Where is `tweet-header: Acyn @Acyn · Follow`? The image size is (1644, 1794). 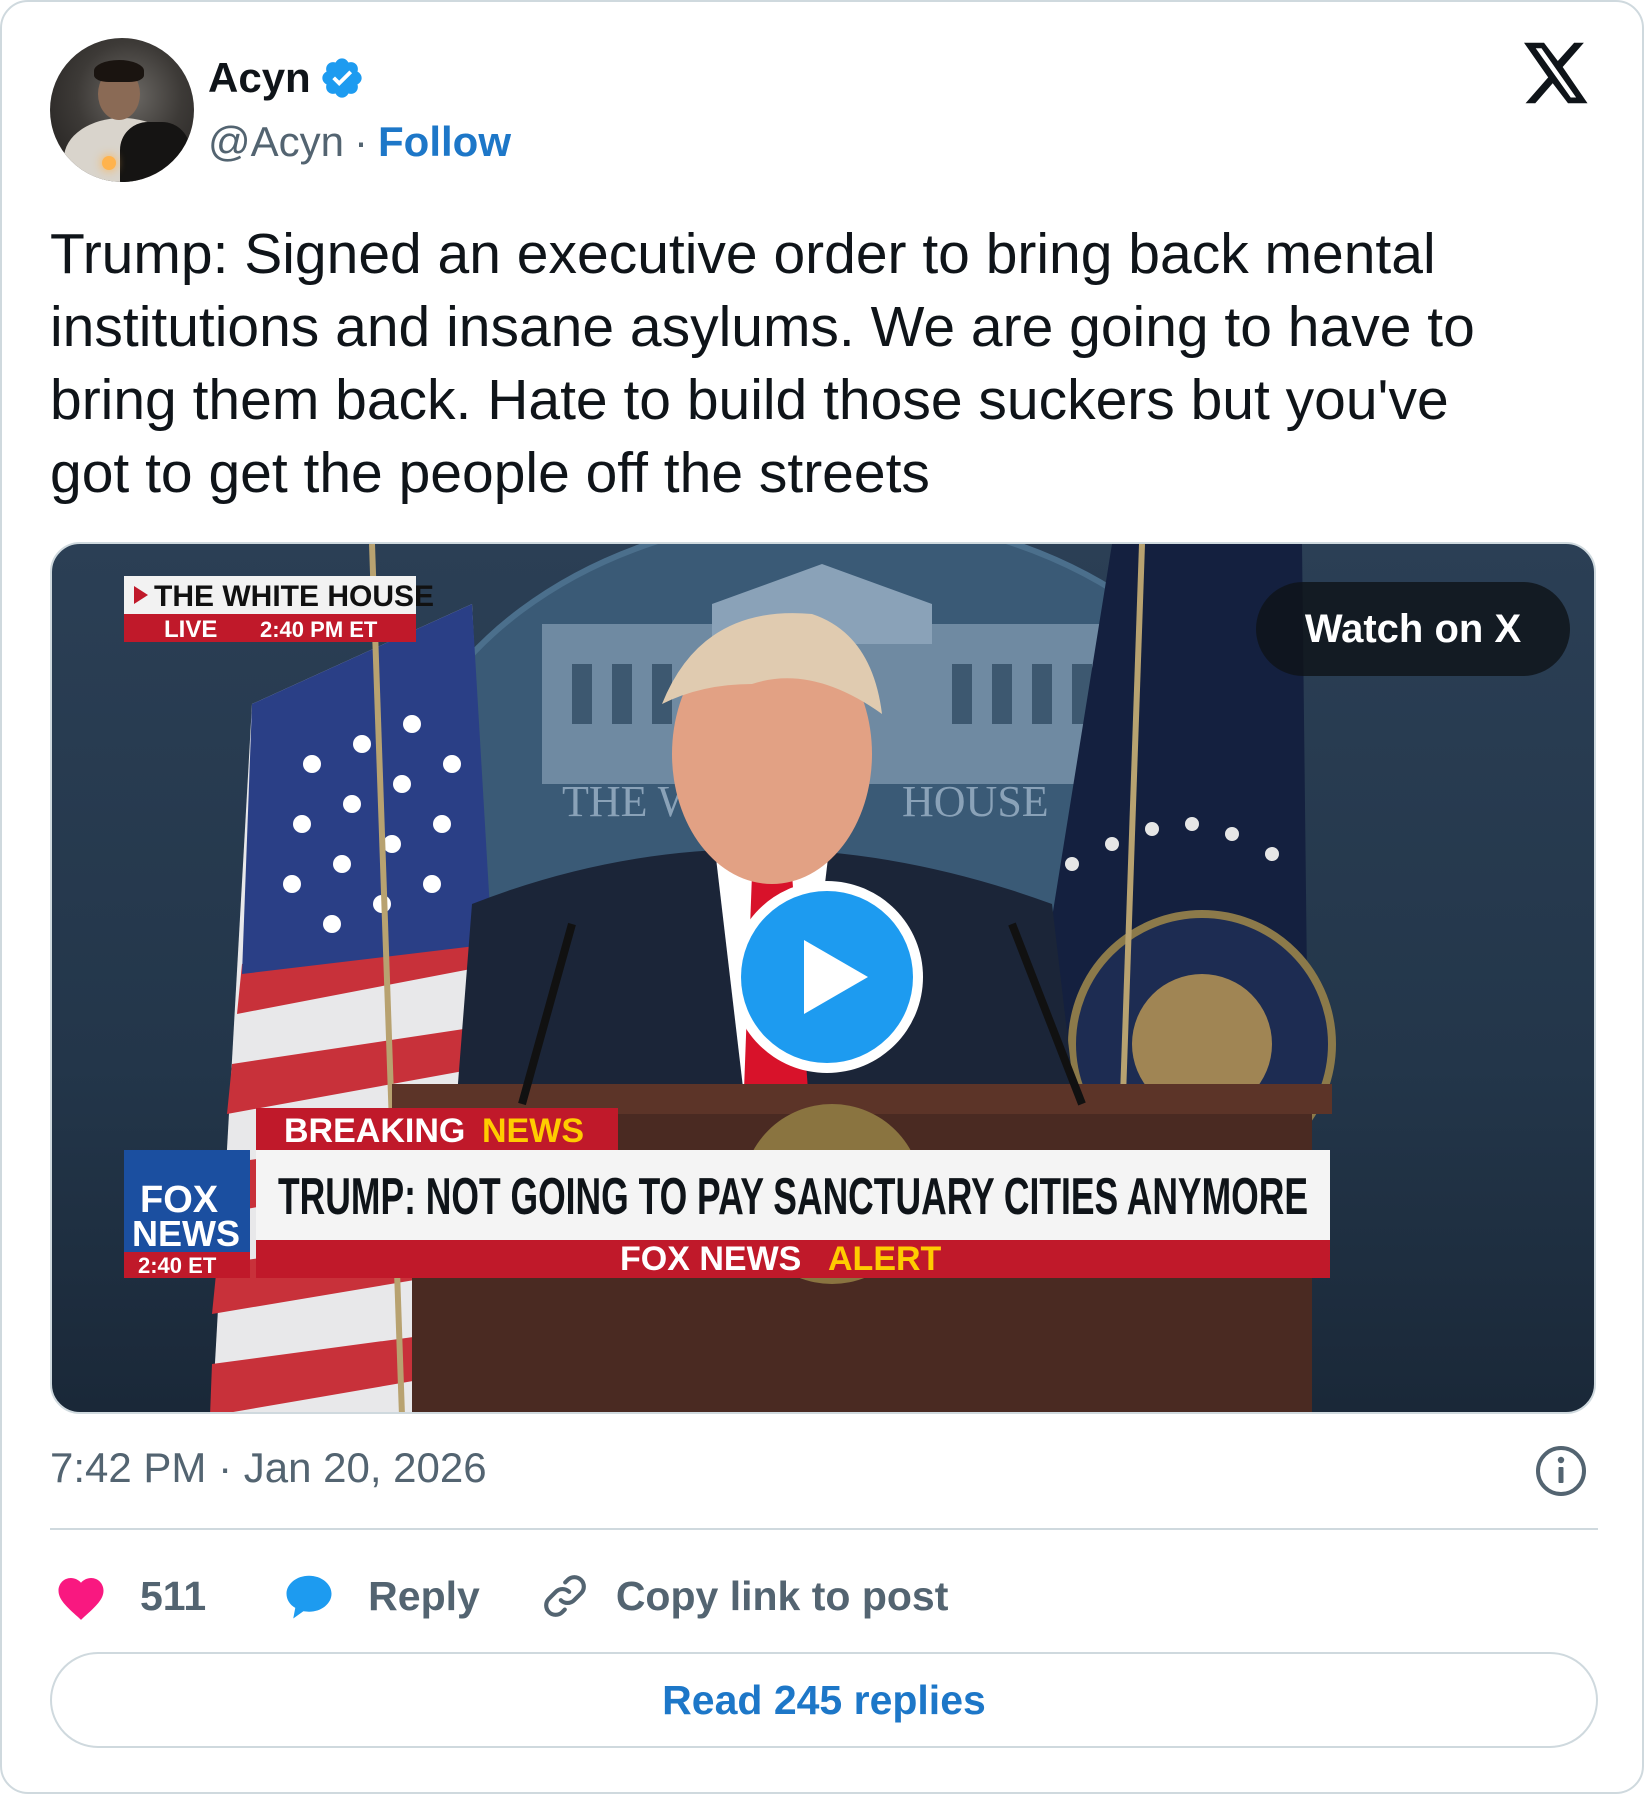
tweet-header: Acyn @Acyn · Follow is located at coordinates (280, 110).